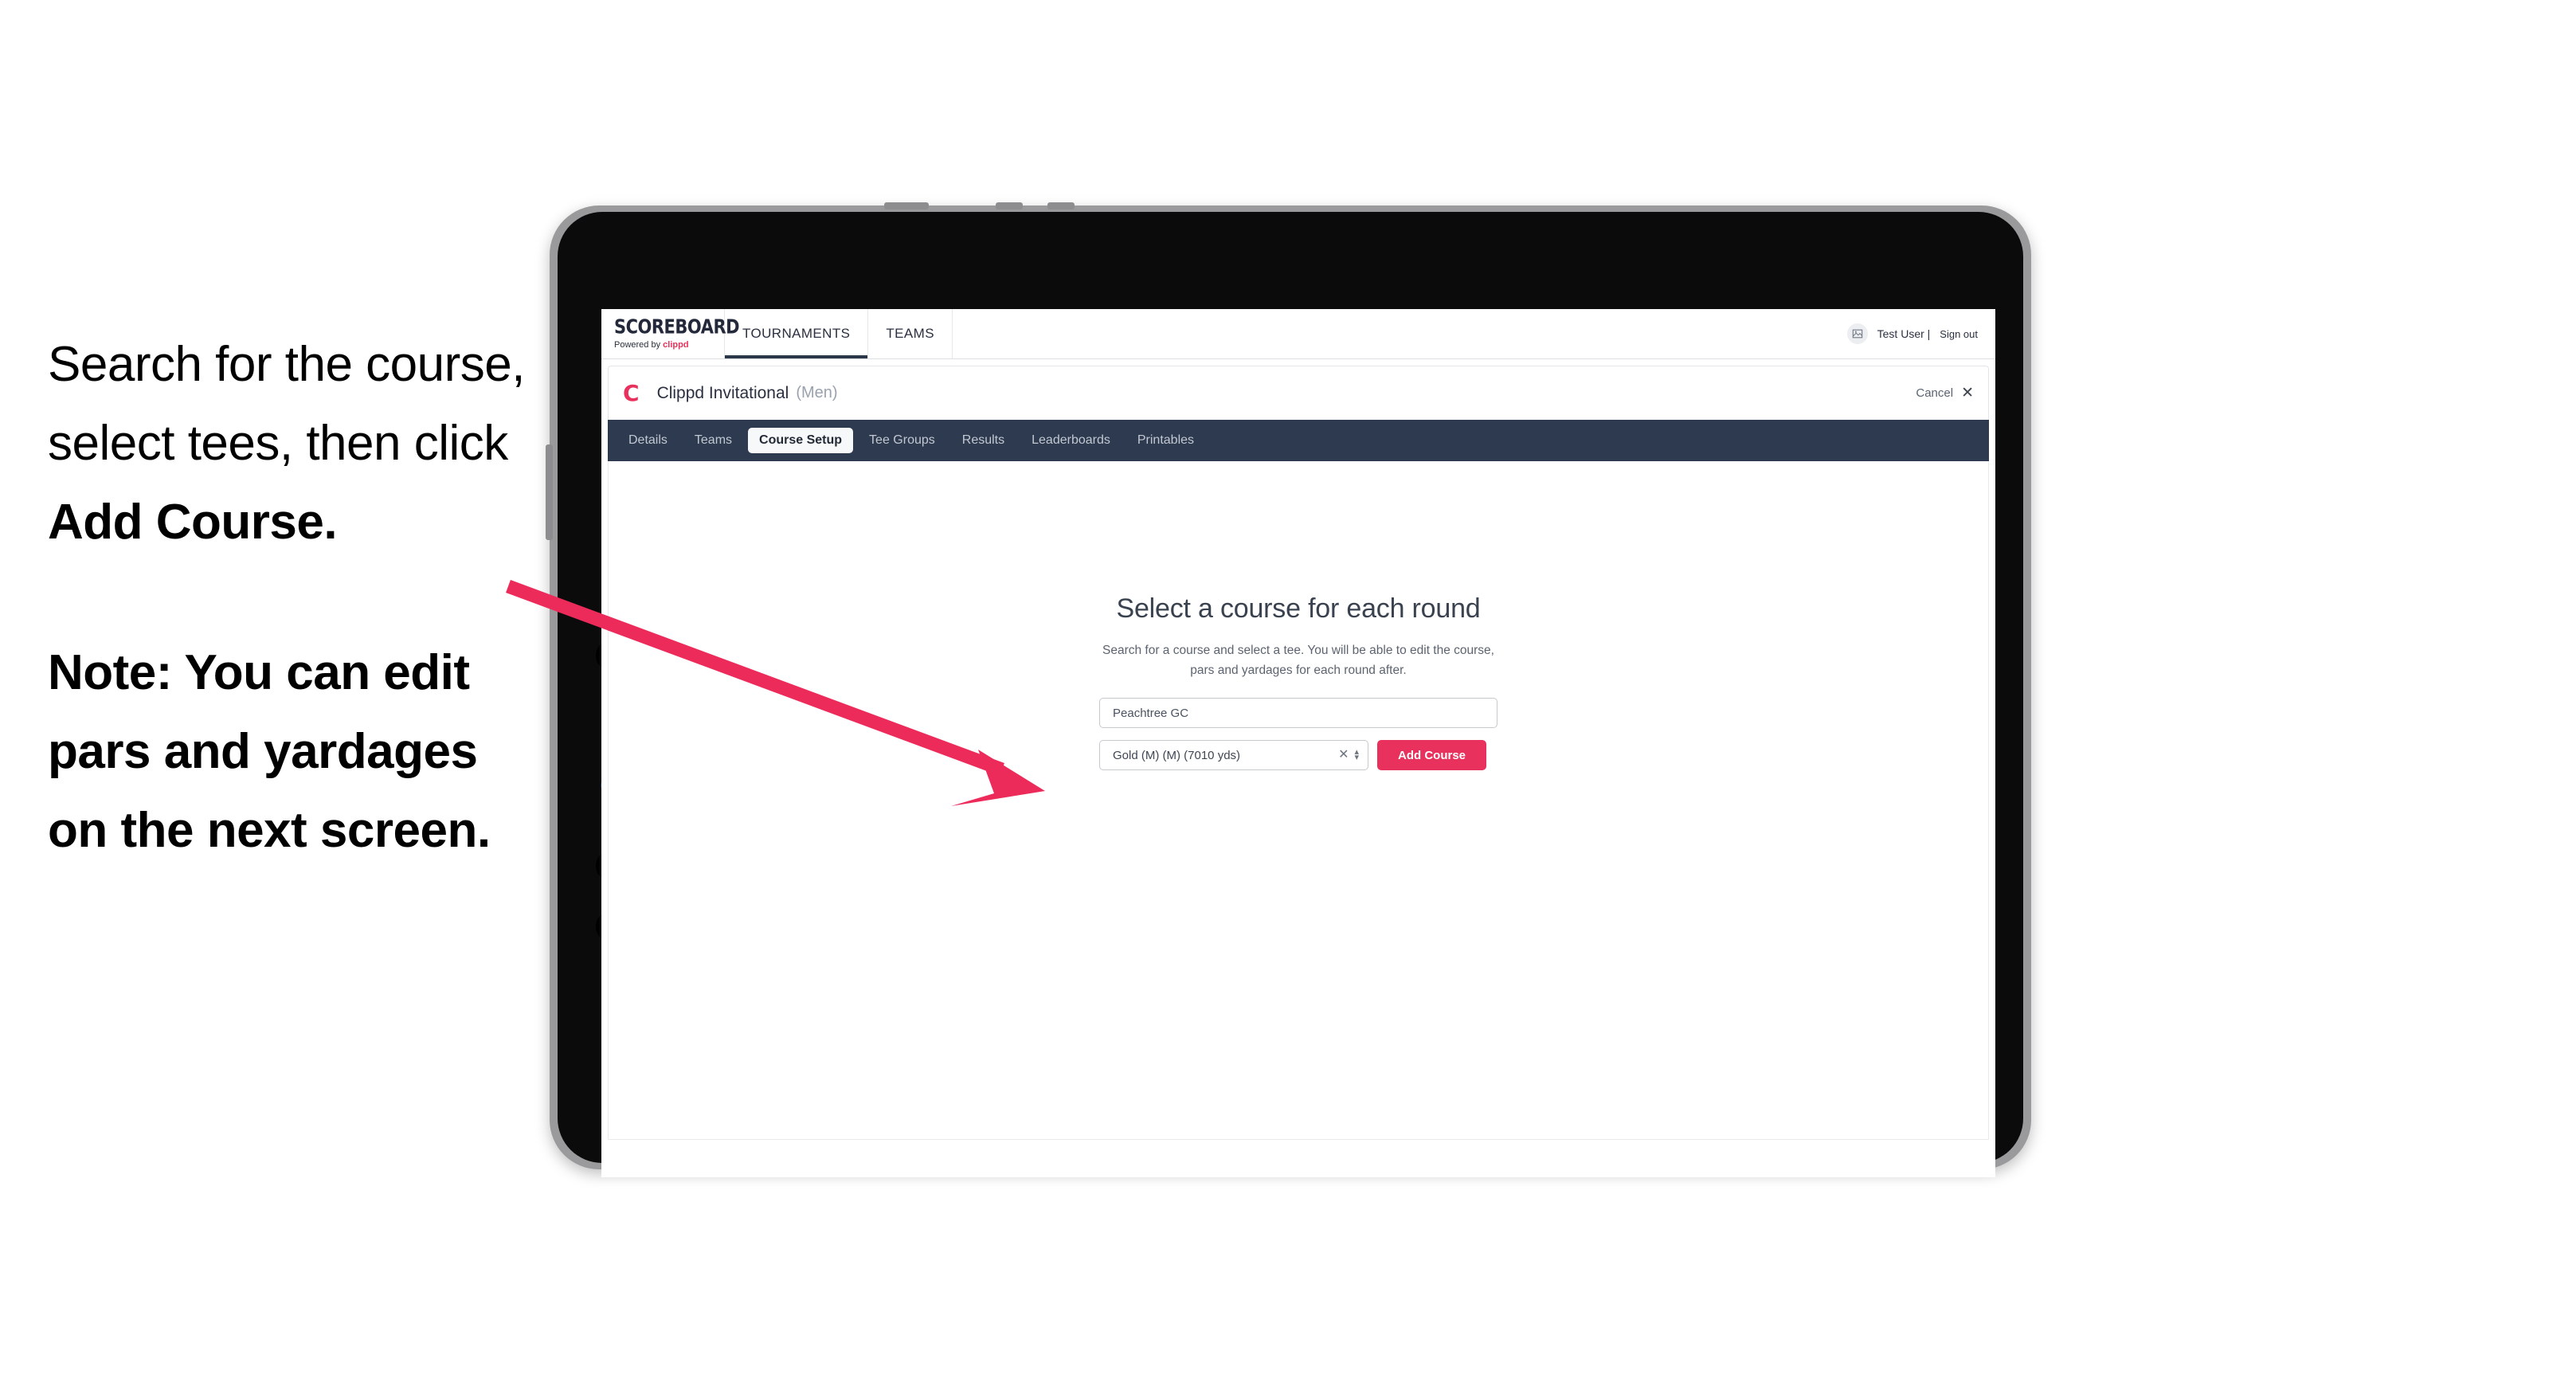  Describe the element at coordinates (676, 344) in the screenshot. I see `clippd-accent-text: clippd` at that location.